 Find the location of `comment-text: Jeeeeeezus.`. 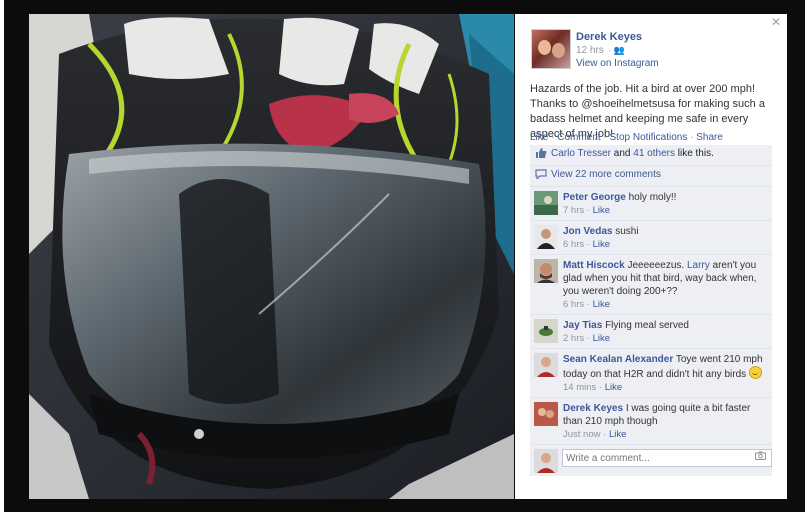

comment-text: Jeeeeeezus. is located at coordinates (655, 265).